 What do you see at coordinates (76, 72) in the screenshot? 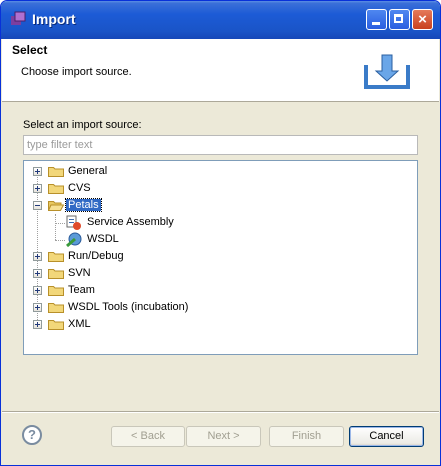
I see `page-description: Choose import source.` at bounding box center [76, 72].